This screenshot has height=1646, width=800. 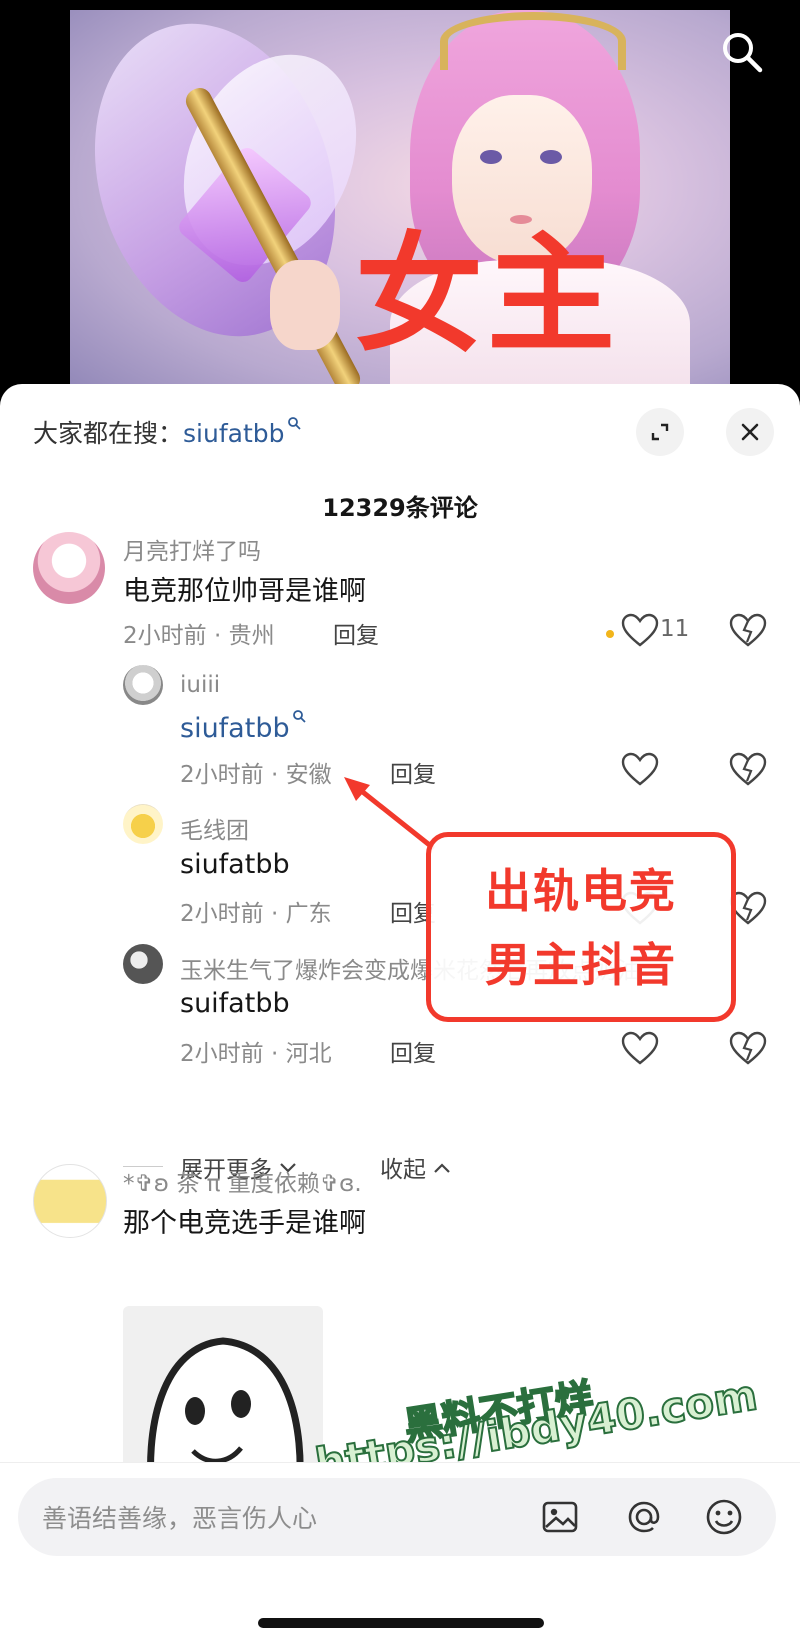 What do you see at coordinates (200, 685) in the screenshot?
I see `comment-username: iuiii` at bounding box center [200, 685].